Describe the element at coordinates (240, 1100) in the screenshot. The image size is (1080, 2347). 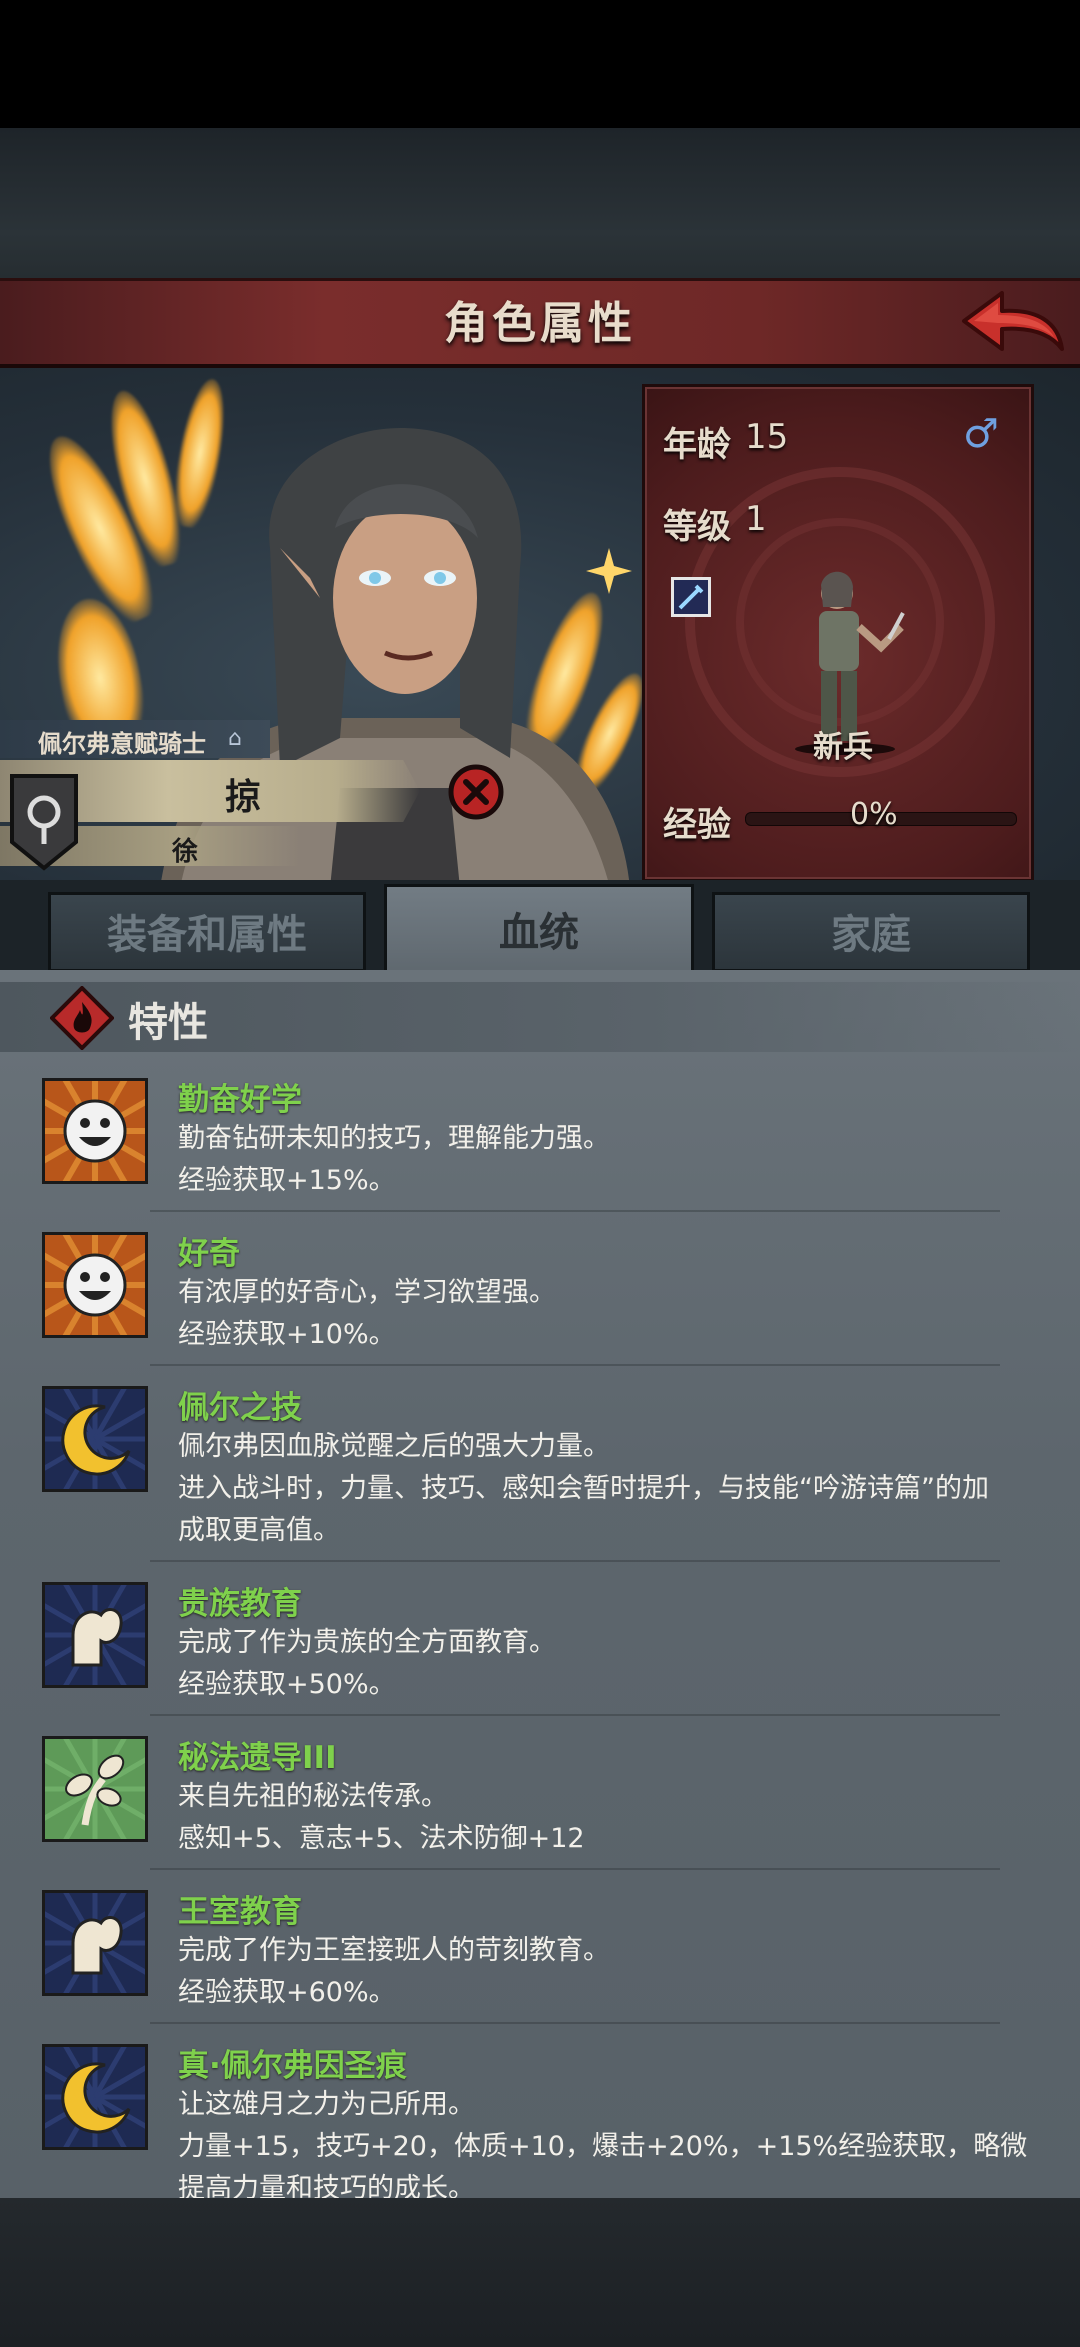
I see `trait-name: 勤奋好学` at that location.